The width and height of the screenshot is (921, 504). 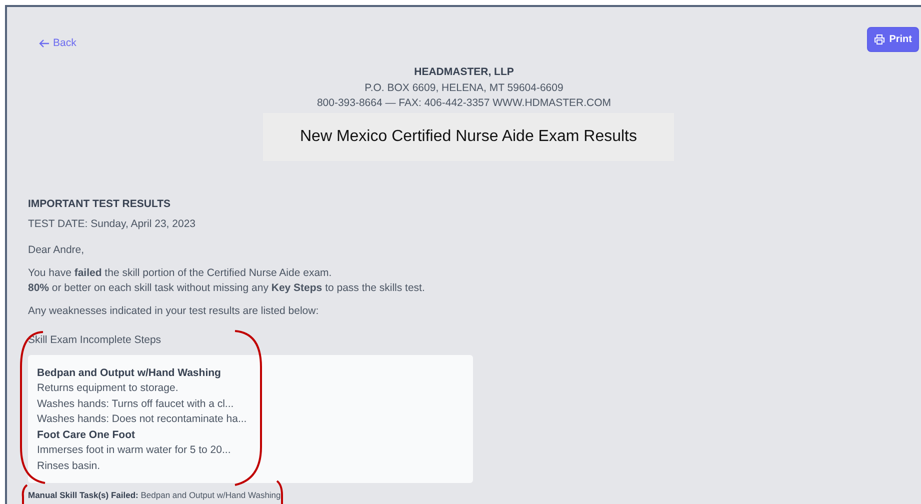 What do you see at coordinates (468, 136) in the screenshot?
I see `exam-title: New Mexico Certified Nurse Aide Exam Results` at bounding box center [468, 136].